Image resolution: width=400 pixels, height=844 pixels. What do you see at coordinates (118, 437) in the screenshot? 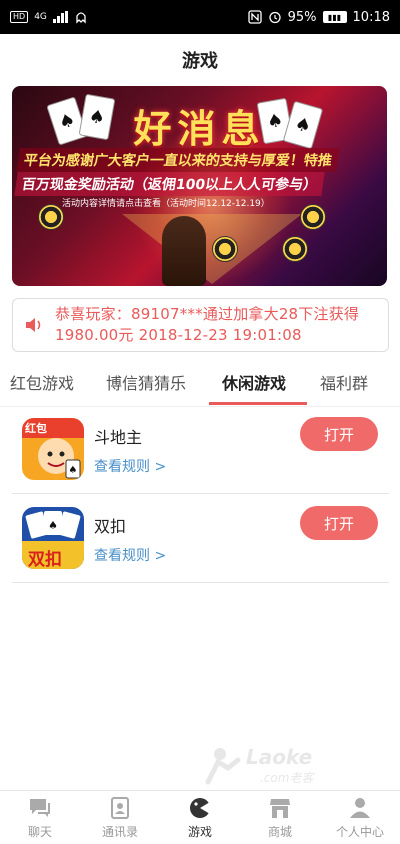
I see `game-name: 斗地主` at bounding box center [118, 437].